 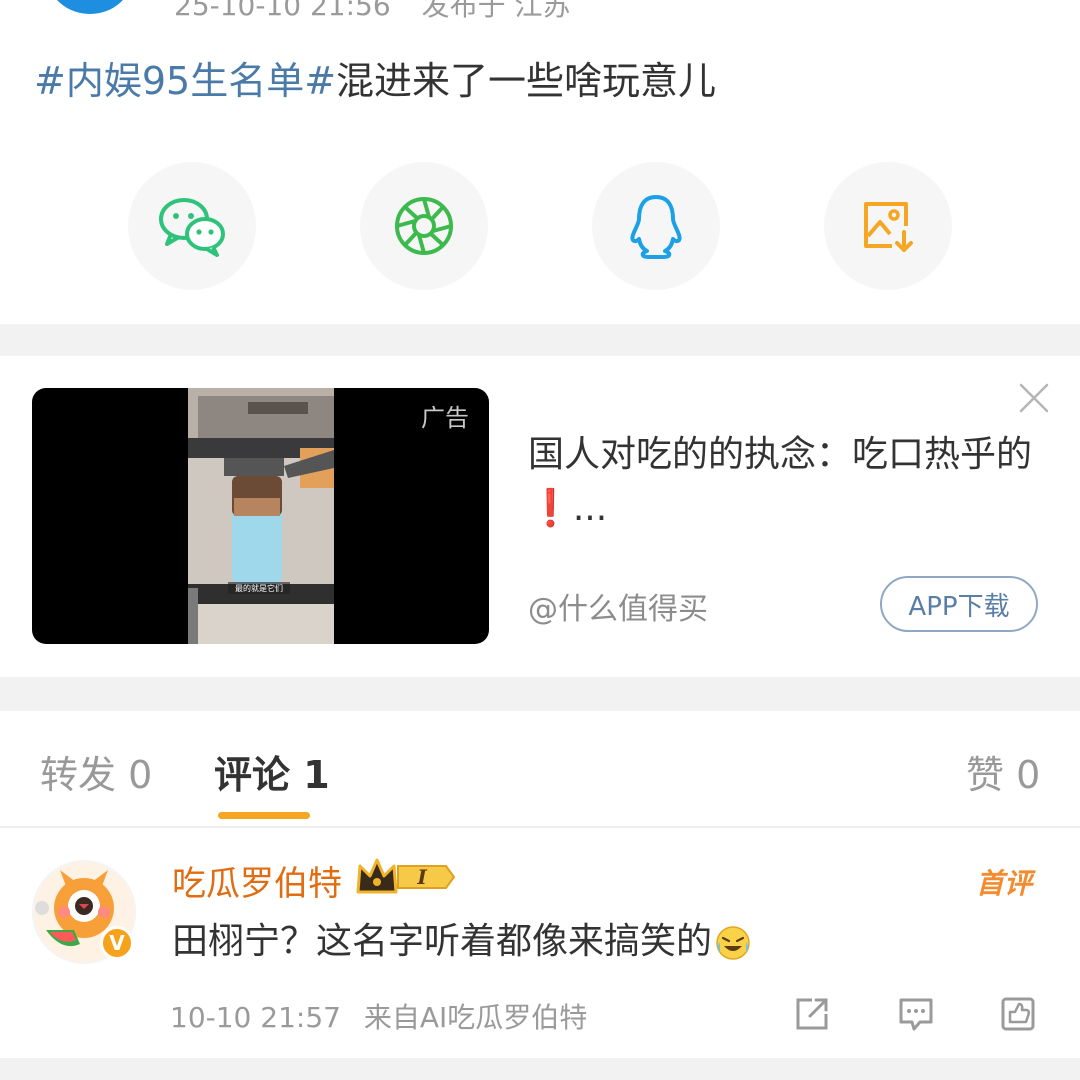 I want to click on commenter-name: 吃瓜罗伯特, so click(x=257, y=880).